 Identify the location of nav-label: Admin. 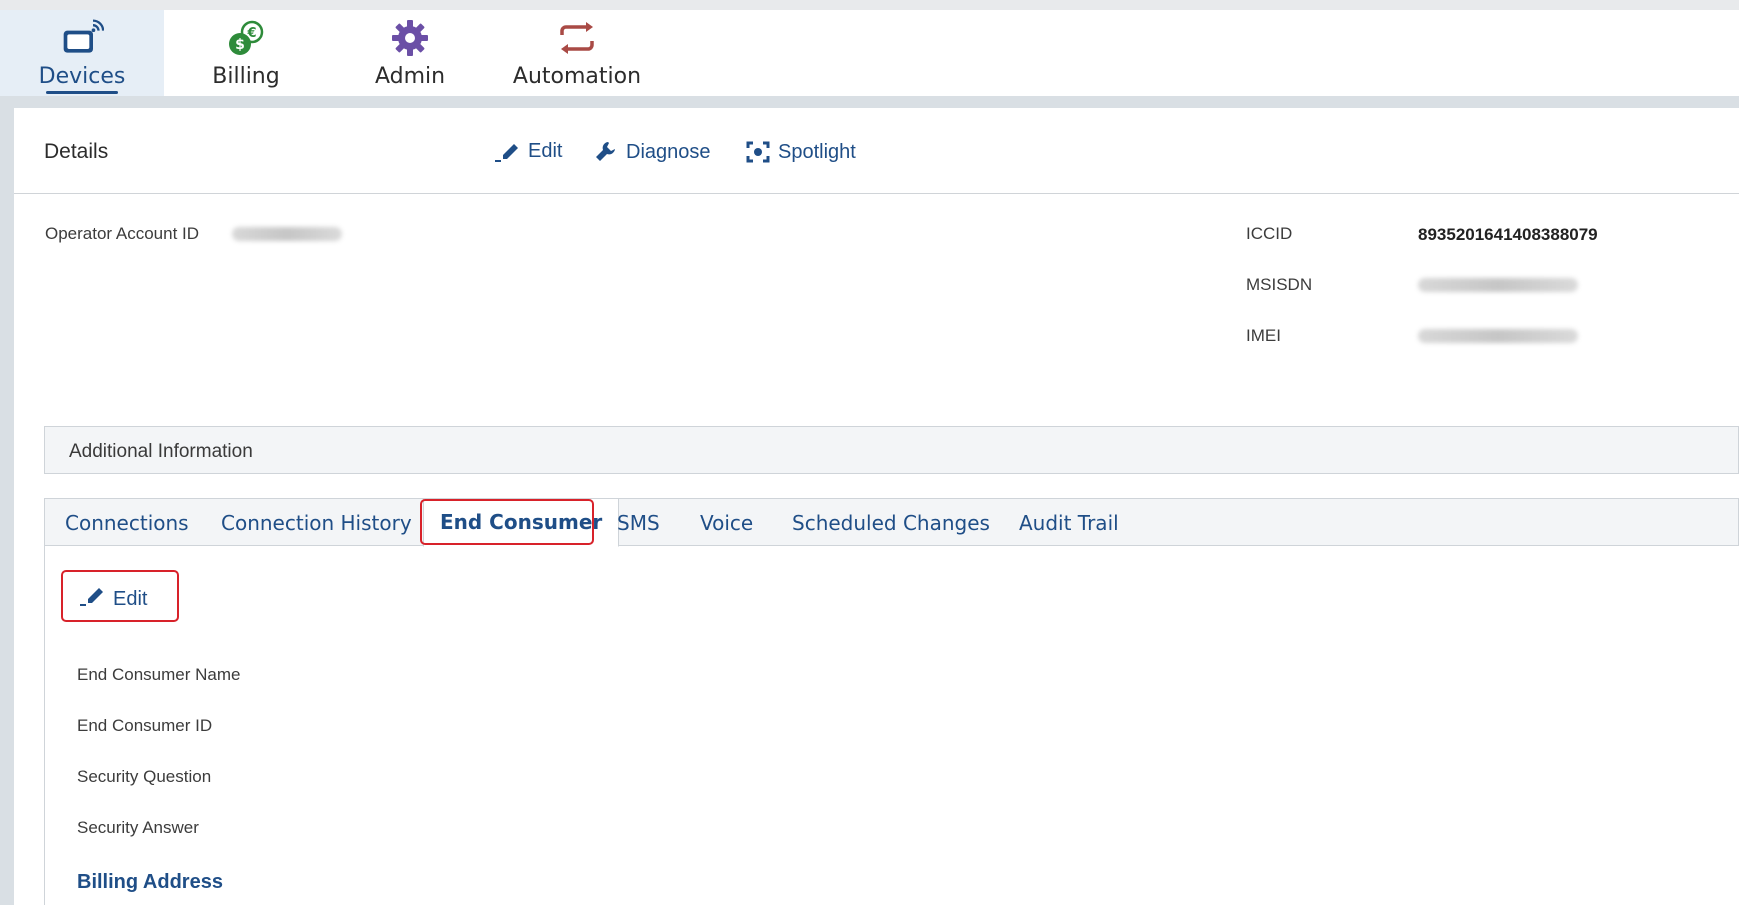
(410, 76).